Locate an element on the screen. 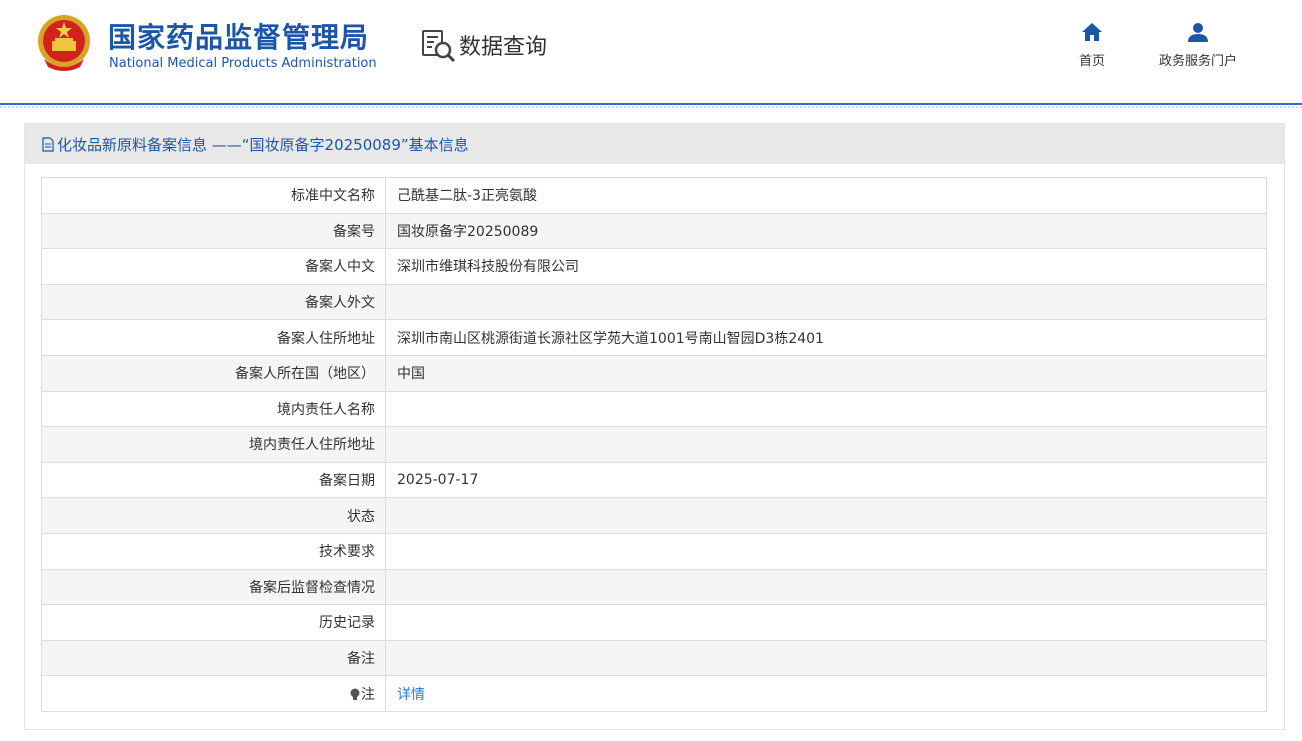 The image size is (1302, 741). row-label: 标准中文名称 is located at coordinates (213, 195).